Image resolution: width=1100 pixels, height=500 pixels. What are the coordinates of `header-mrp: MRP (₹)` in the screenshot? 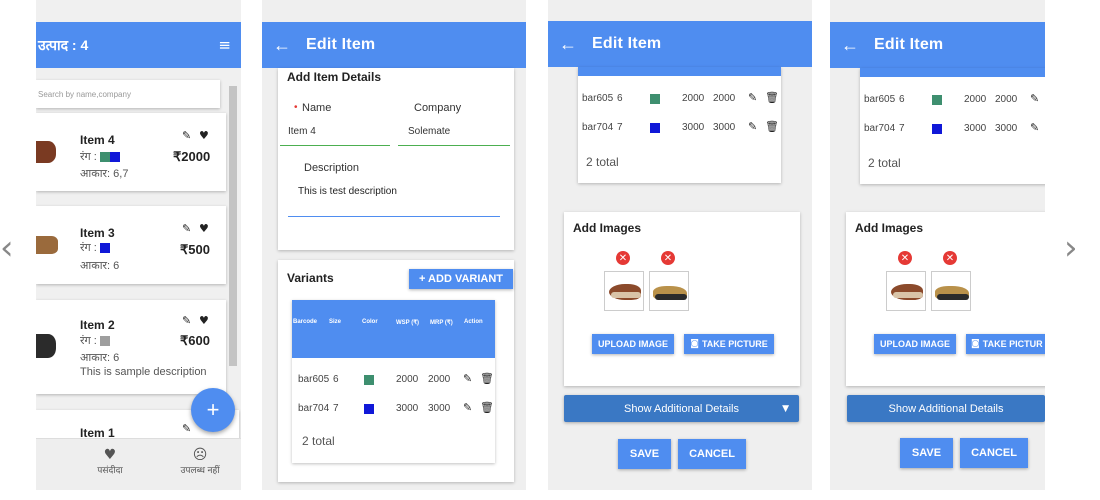 It's located at (441, 323).